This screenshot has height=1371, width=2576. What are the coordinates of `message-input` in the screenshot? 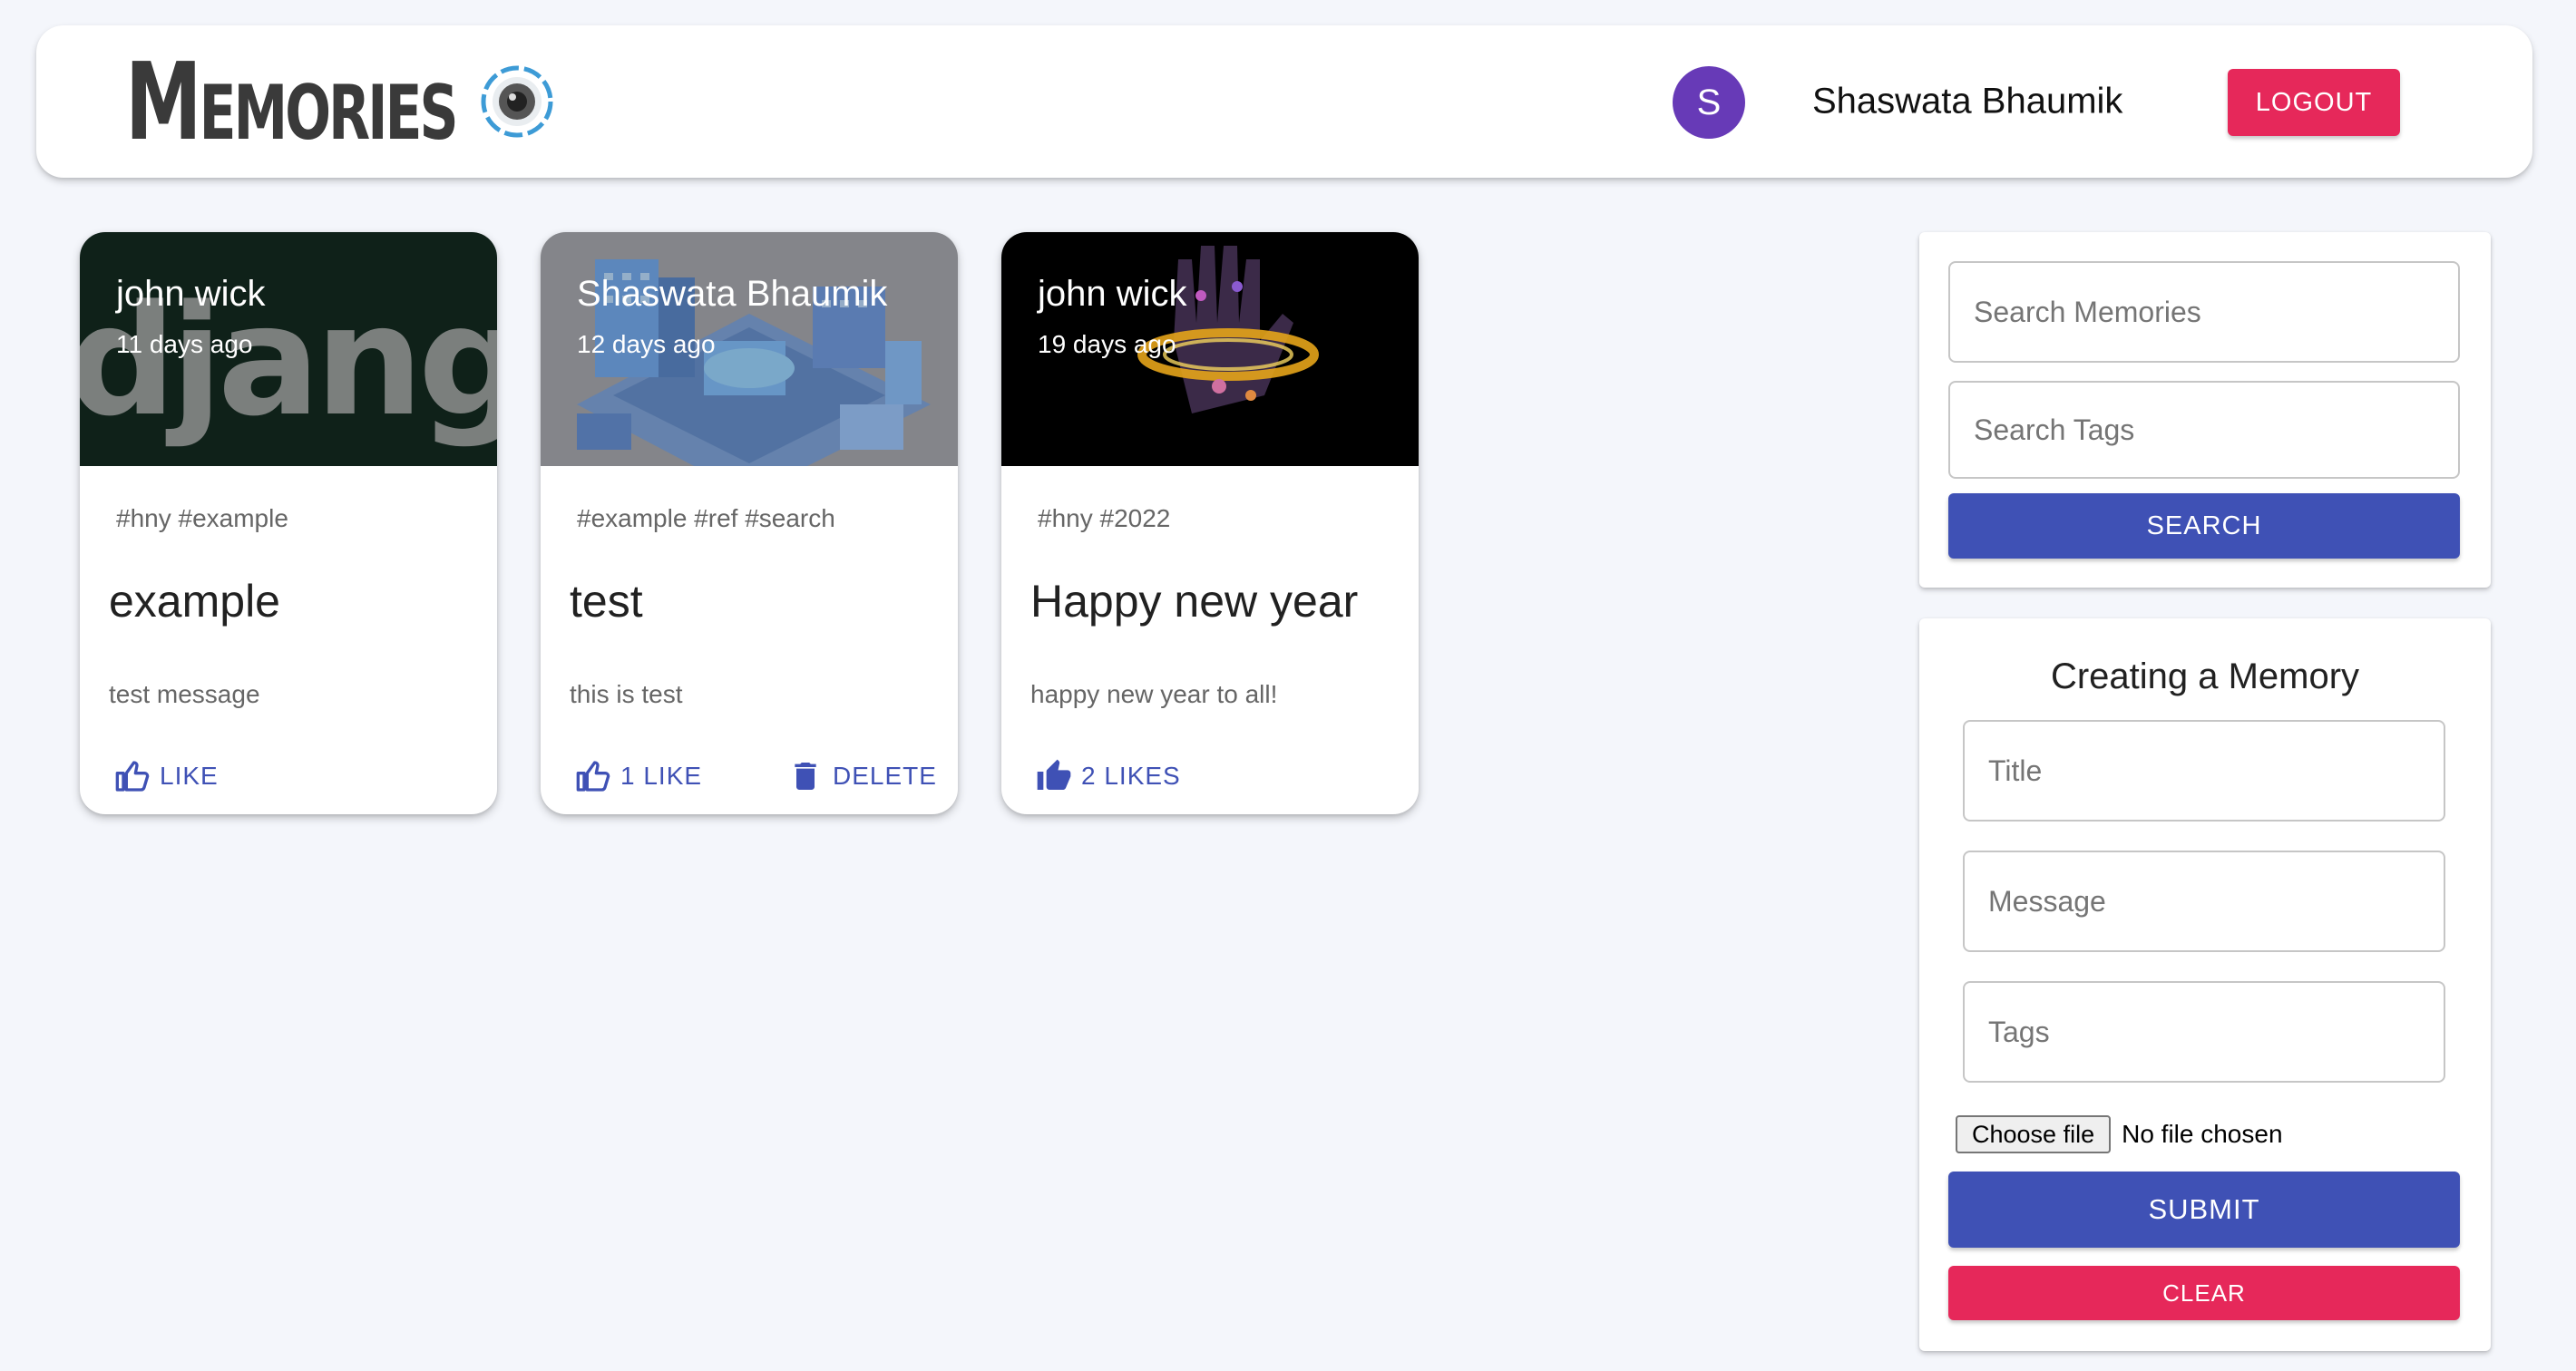 It's located at (2204, 901).